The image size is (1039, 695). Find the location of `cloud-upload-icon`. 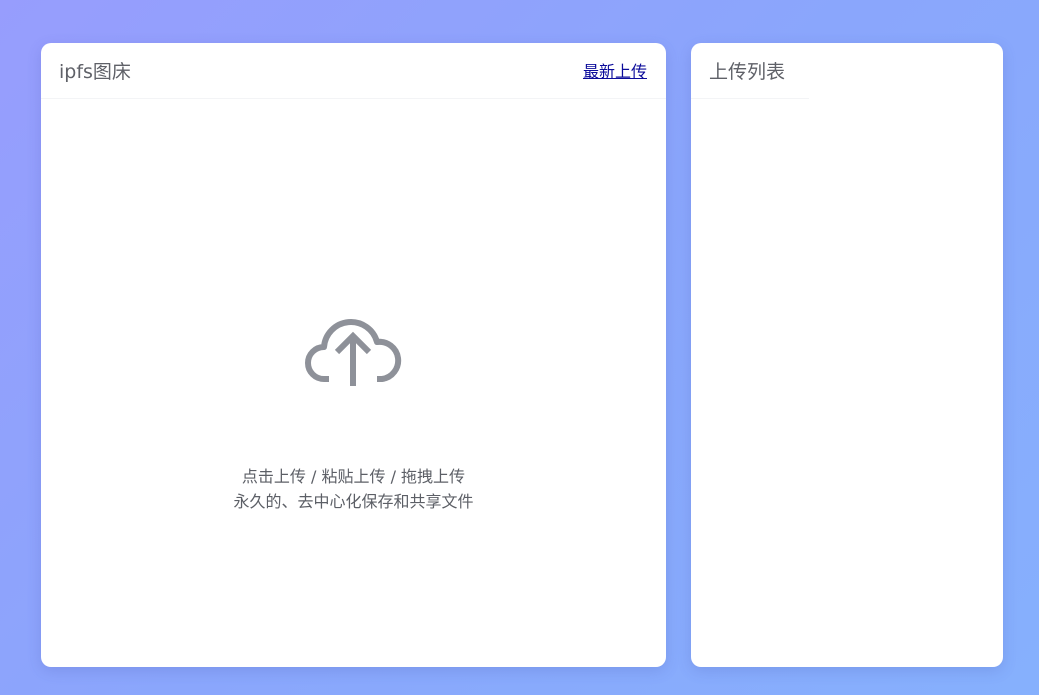

cloud-upload-icon is located at coordinates (353, 352).